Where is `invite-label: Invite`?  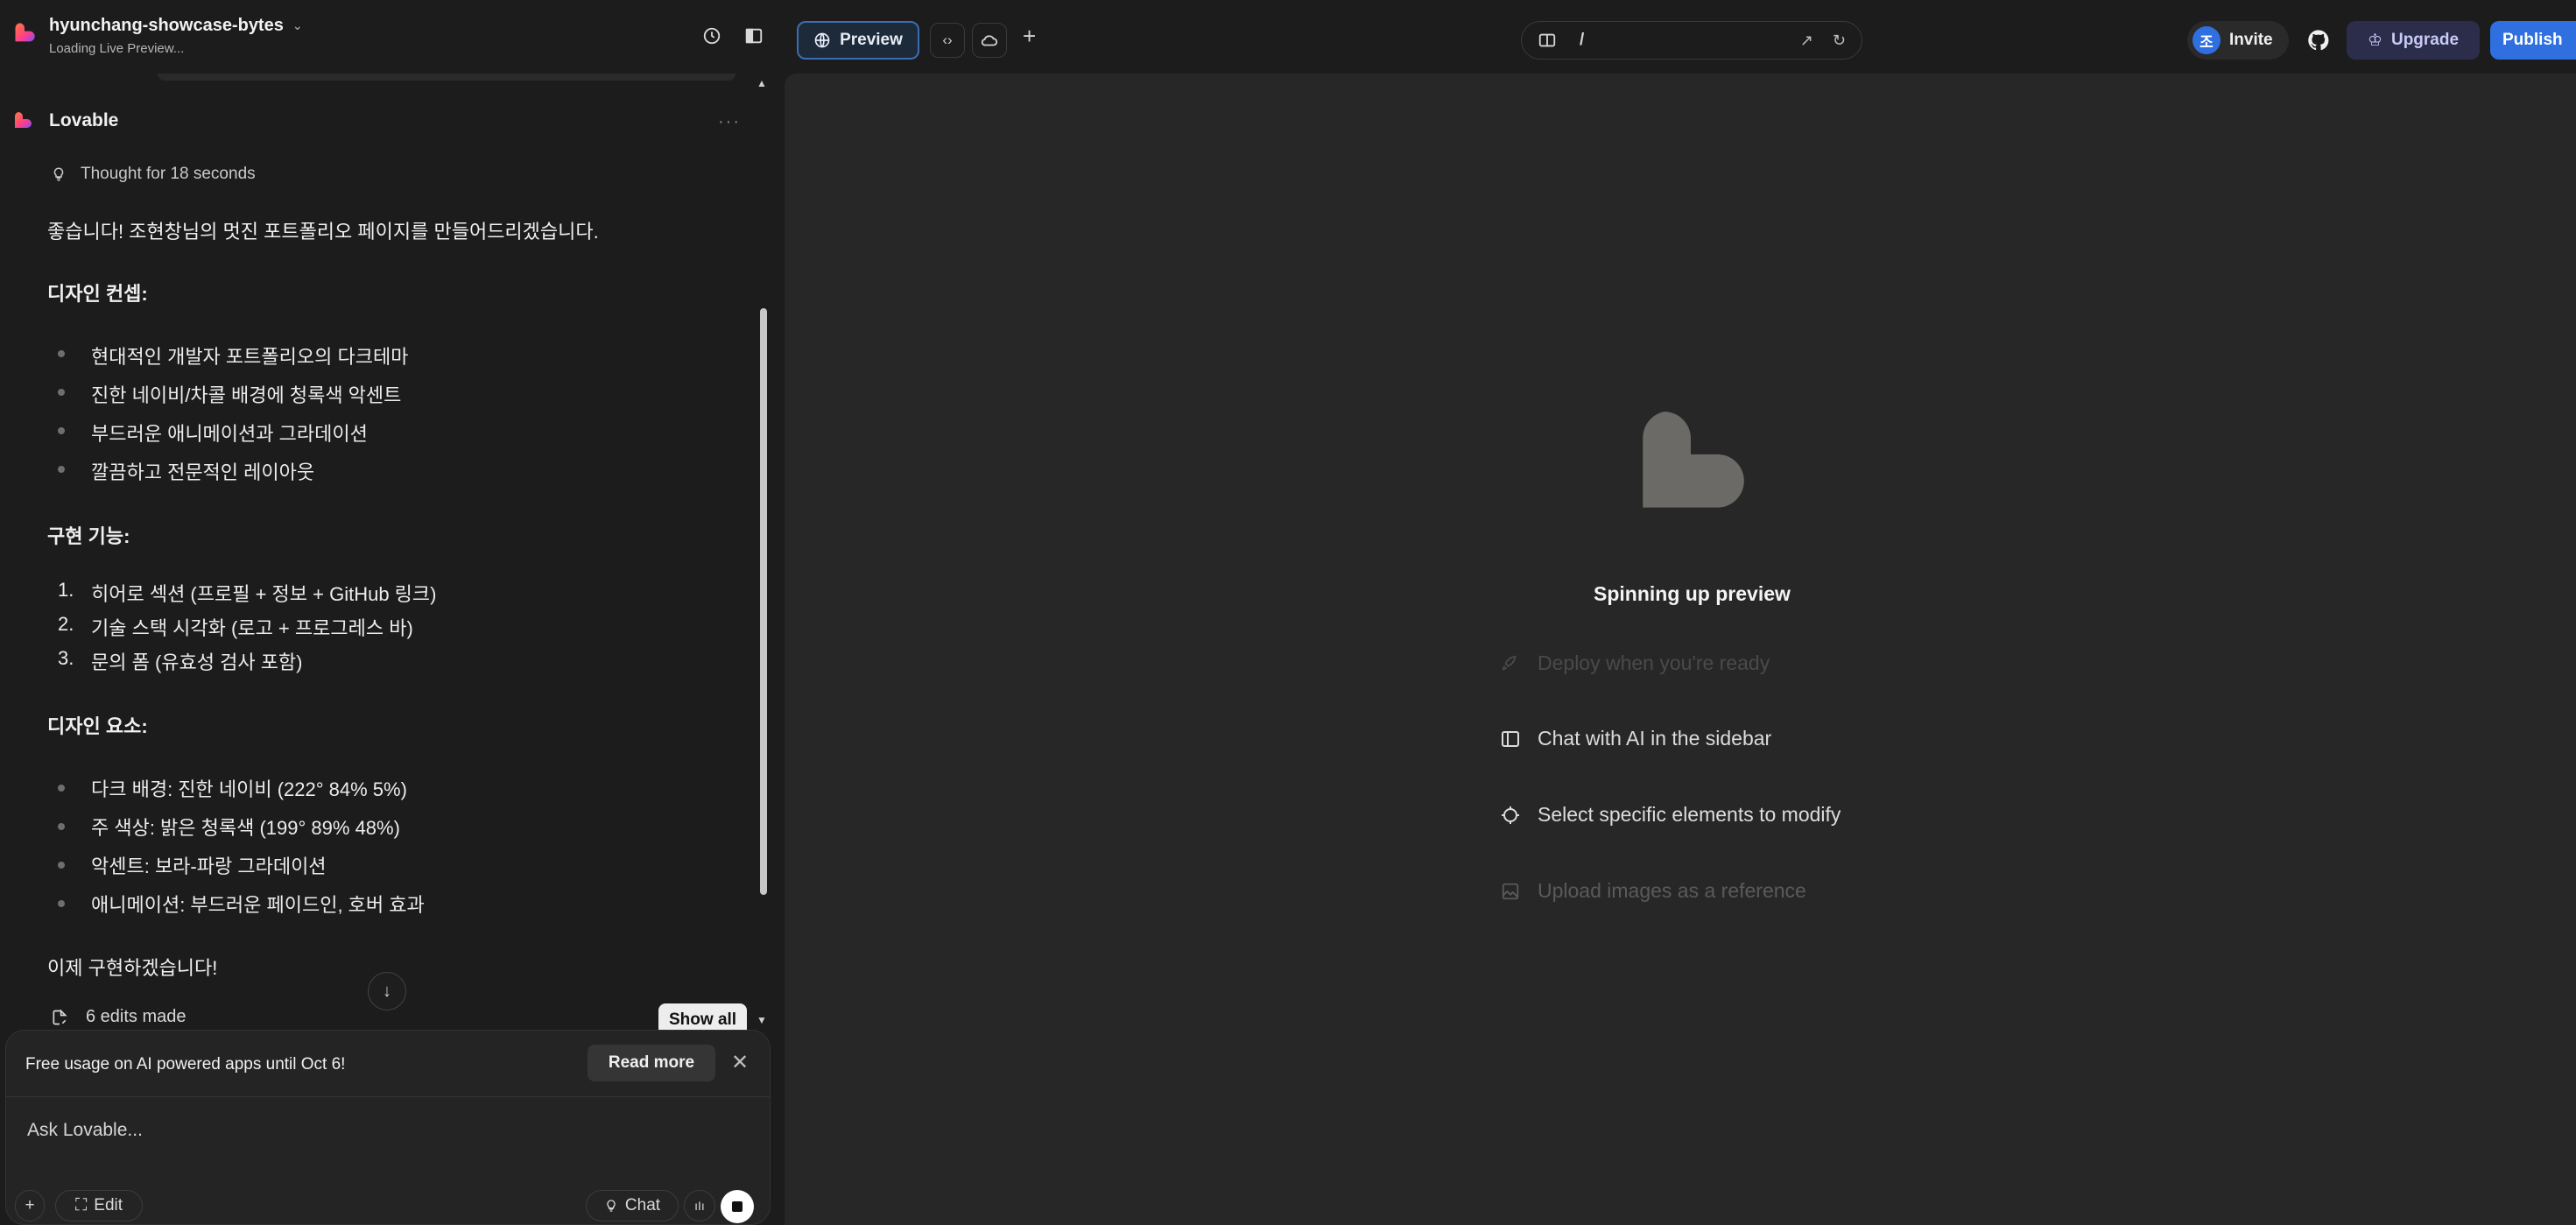
invite-label: Invite is located at coordinates (2251, 40).